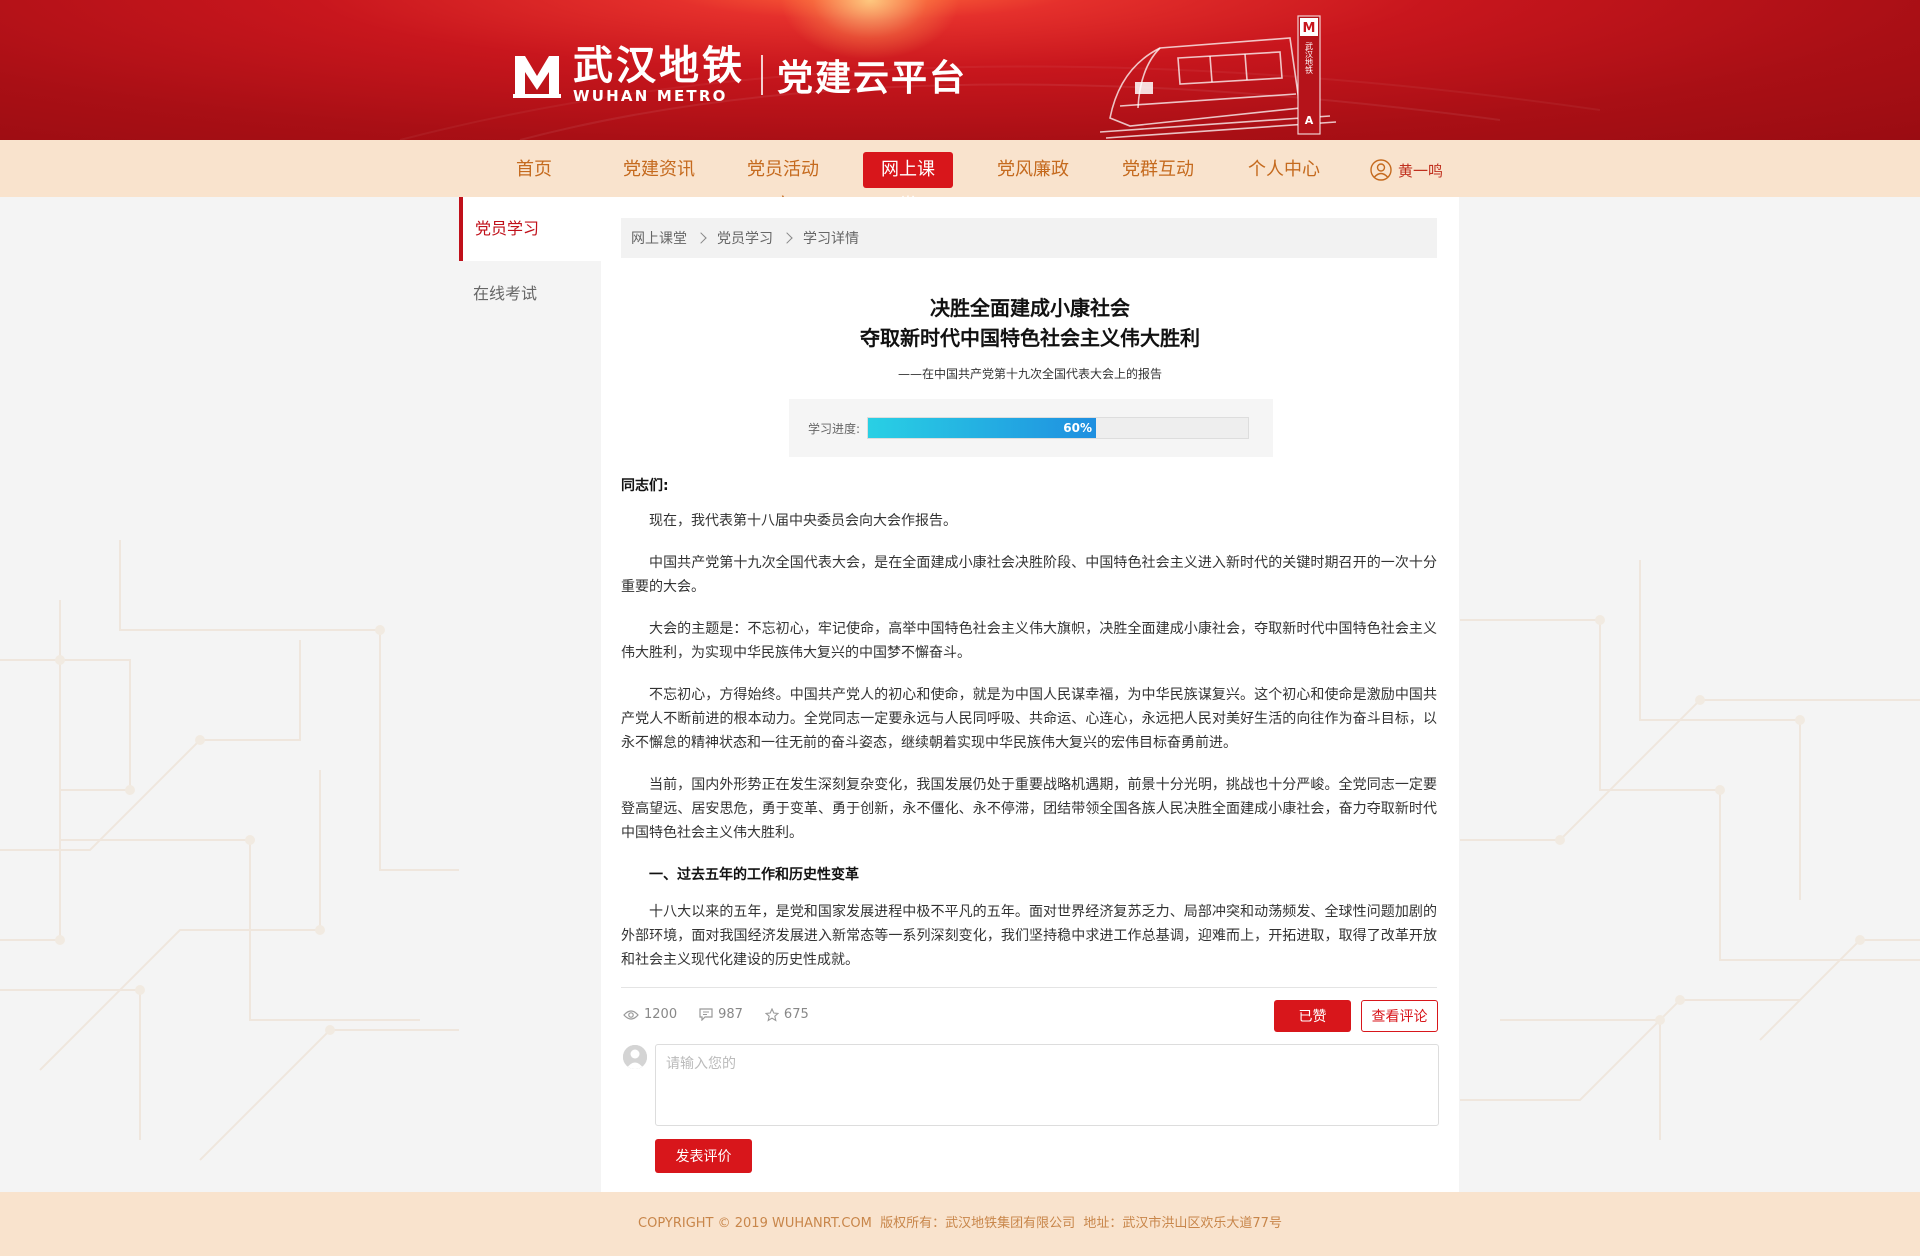 This screenshot has width=1920, height=1256. What do you see at coordinates (1033, 170) in the screenshot?
I see `nav-item-integrity: 党风廉政` at bounding box center [1033, 170].